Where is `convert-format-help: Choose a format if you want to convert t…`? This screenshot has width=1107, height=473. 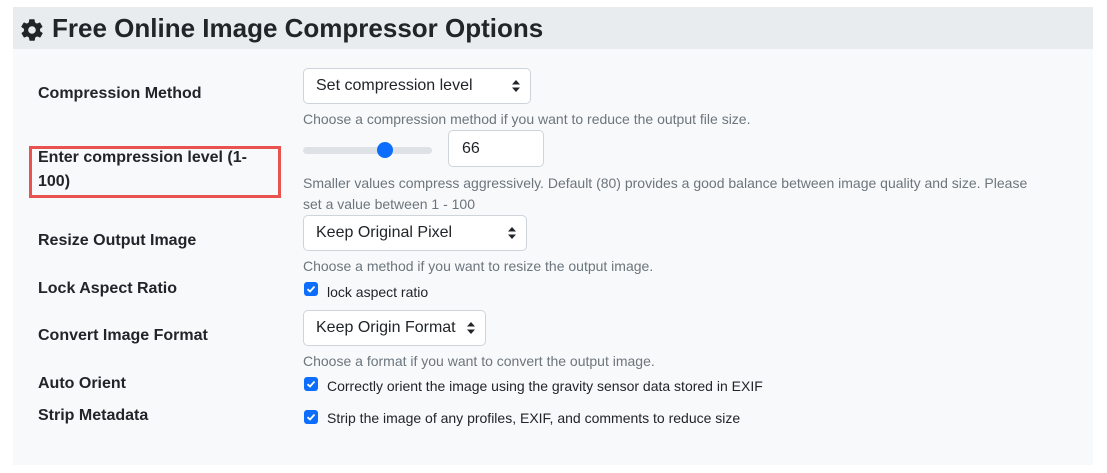 convert-format-help: Choose a format if you want to convert t… is located at coordinates (479, 361).